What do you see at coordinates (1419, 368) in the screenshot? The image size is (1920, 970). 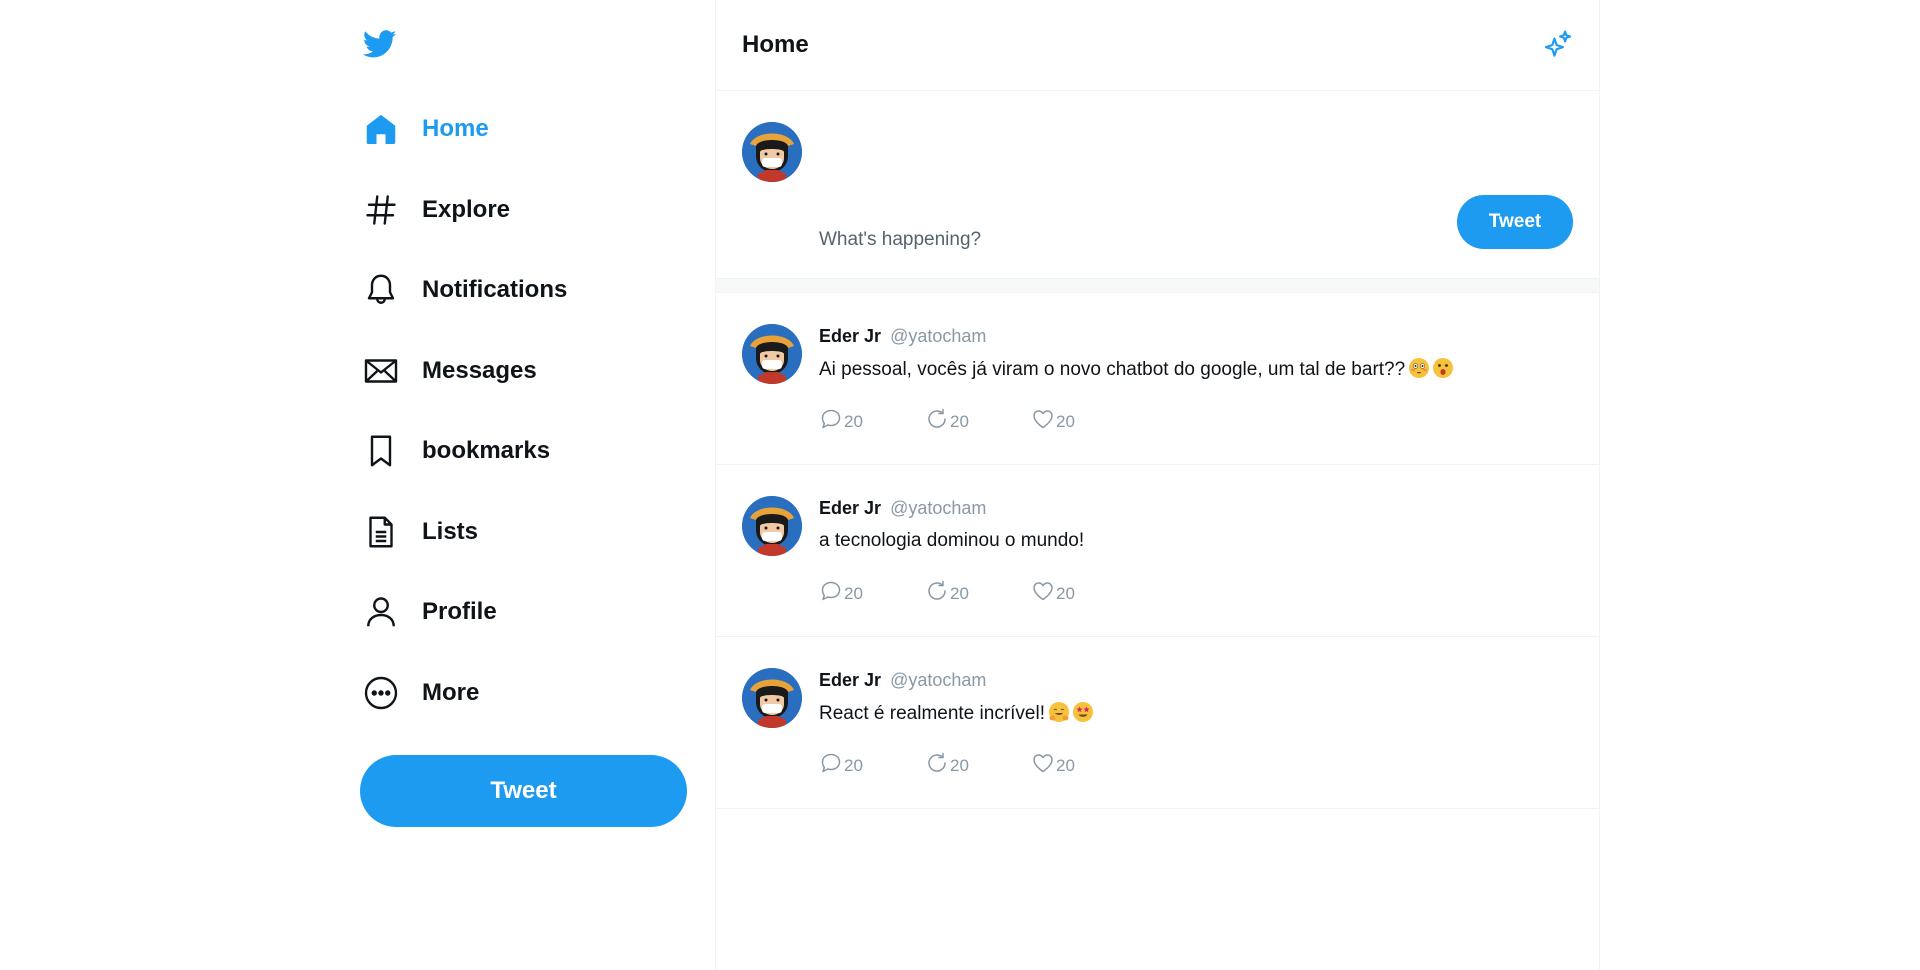 I see `flushed-face-icon` at bounding box center [1419, 368].